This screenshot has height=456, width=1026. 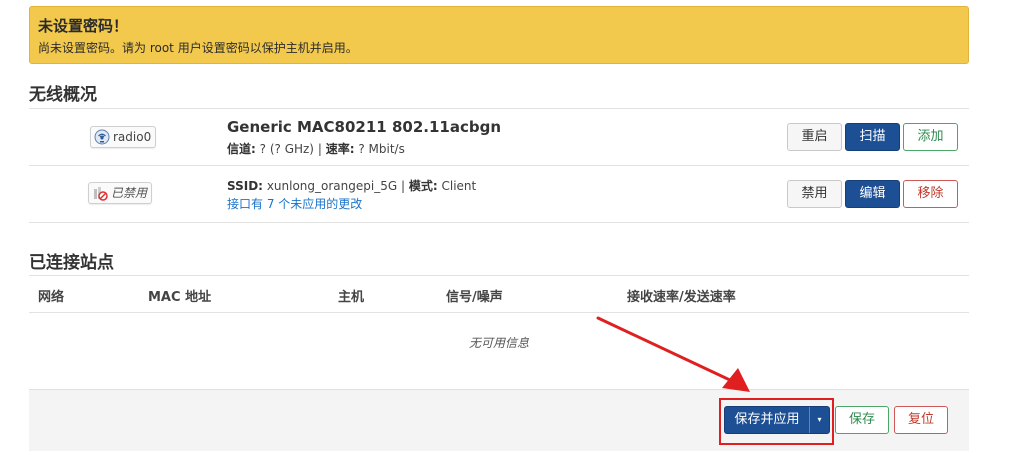 I want to click on password-warning-alert: 未设置密码！ 尚未设置密码。请为 root 用户设置密码以保护主机并启用。, so click(x=499, y=35).